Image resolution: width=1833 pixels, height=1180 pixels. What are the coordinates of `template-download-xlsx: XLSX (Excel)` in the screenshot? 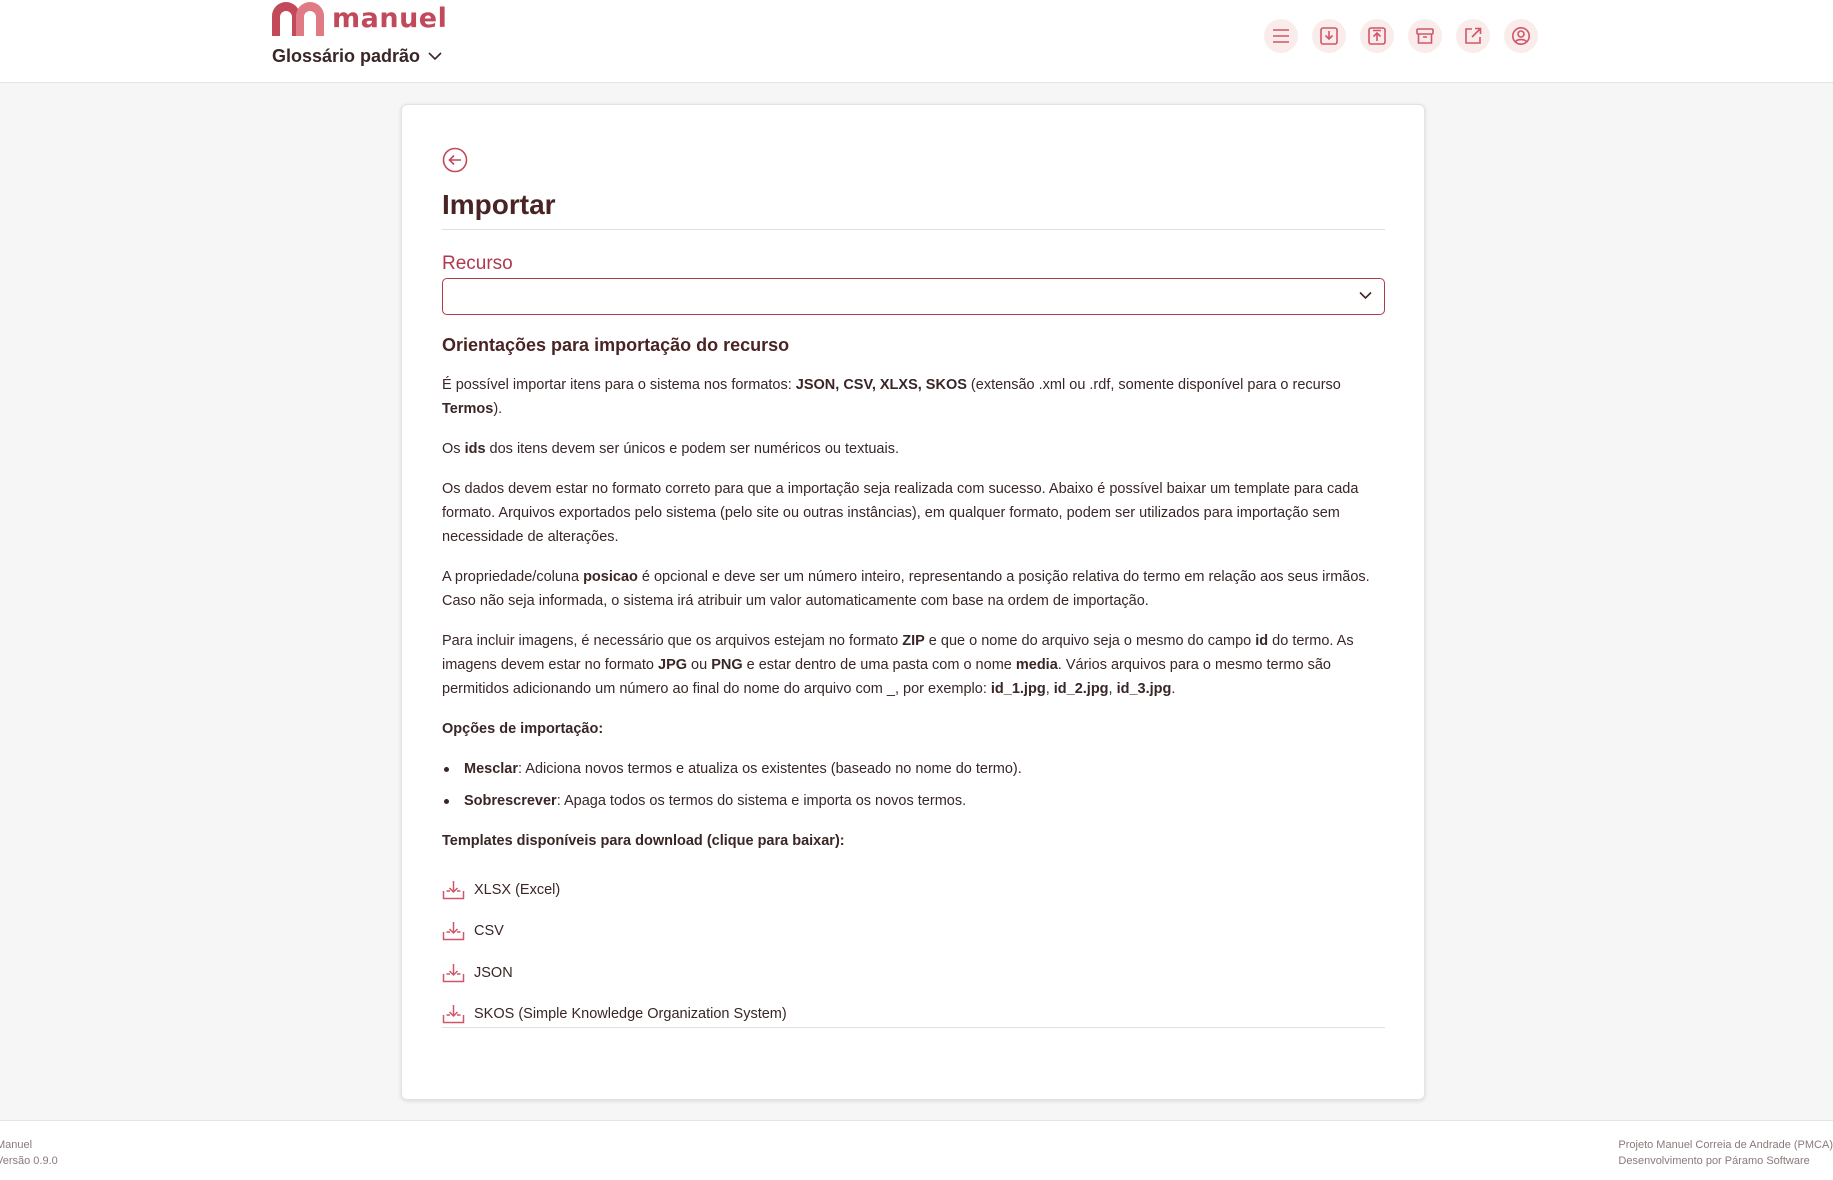 It's located at (913, 890).